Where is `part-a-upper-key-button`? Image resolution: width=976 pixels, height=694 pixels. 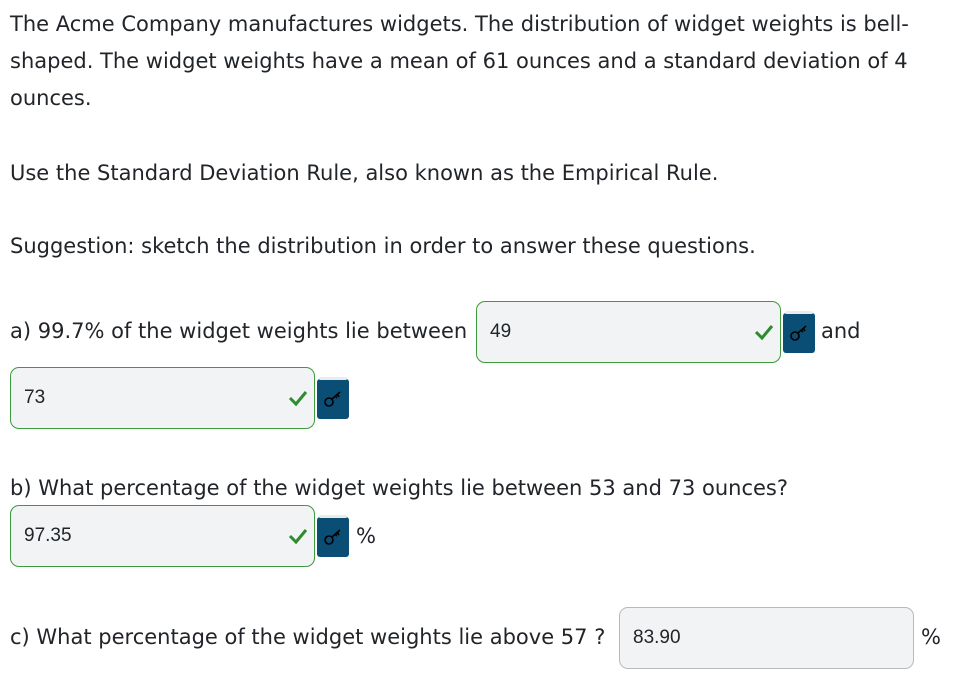
part-a-upper-key-button is located at coordinates (333, 398).